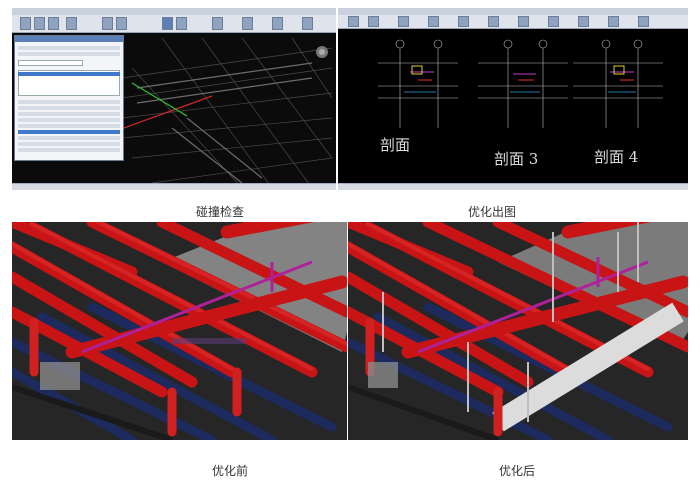  What do you see at coordinates (229, 471) in the screenshot?
I see `caption-before-optimization: 优化前` at bounding box center [229, 471].